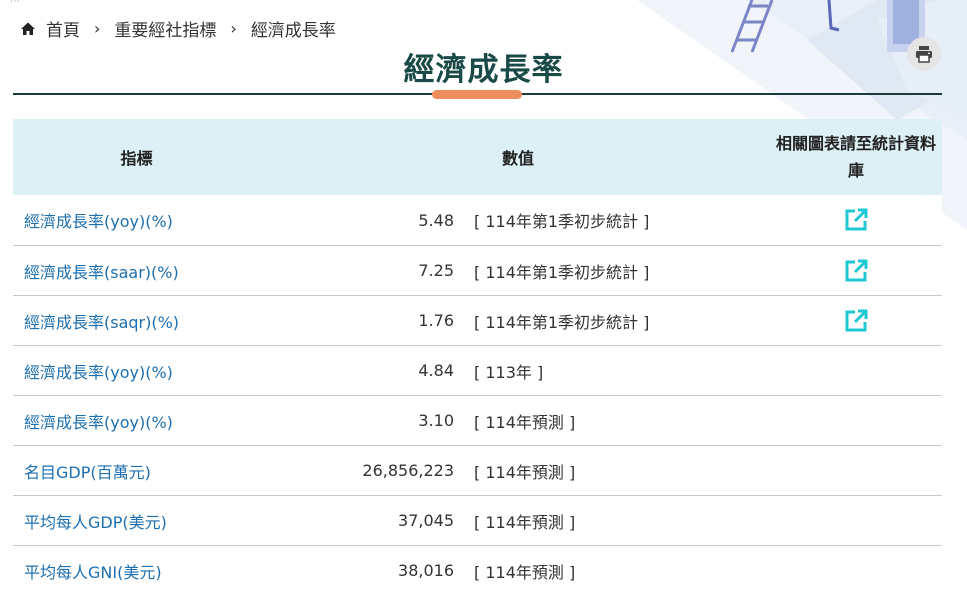  I want to click on indicator-link: 平均每人GNI(美元), so click(93, 572).